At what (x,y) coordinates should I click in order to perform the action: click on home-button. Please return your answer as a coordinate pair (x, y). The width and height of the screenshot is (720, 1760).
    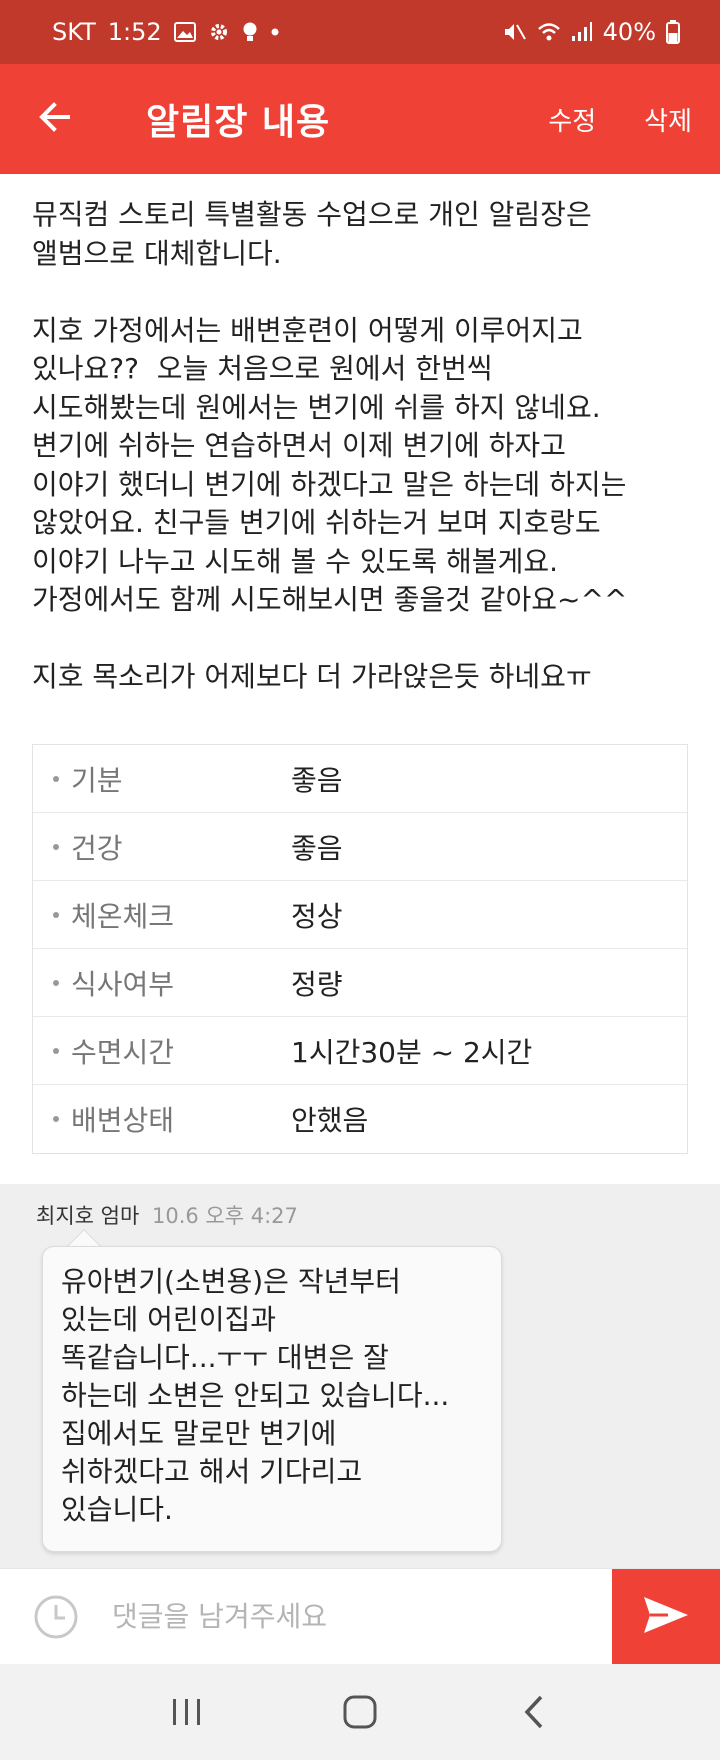
    Looking at the image, I should click on (360, 1712).